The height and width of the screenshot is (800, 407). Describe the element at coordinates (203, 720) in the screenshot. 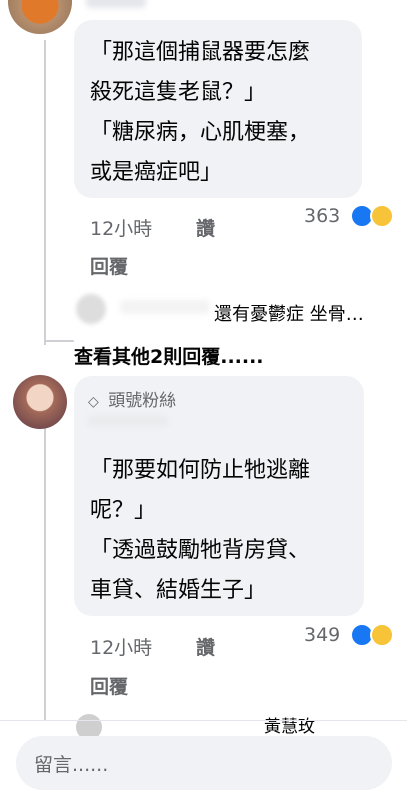

I see `divider` at that location.